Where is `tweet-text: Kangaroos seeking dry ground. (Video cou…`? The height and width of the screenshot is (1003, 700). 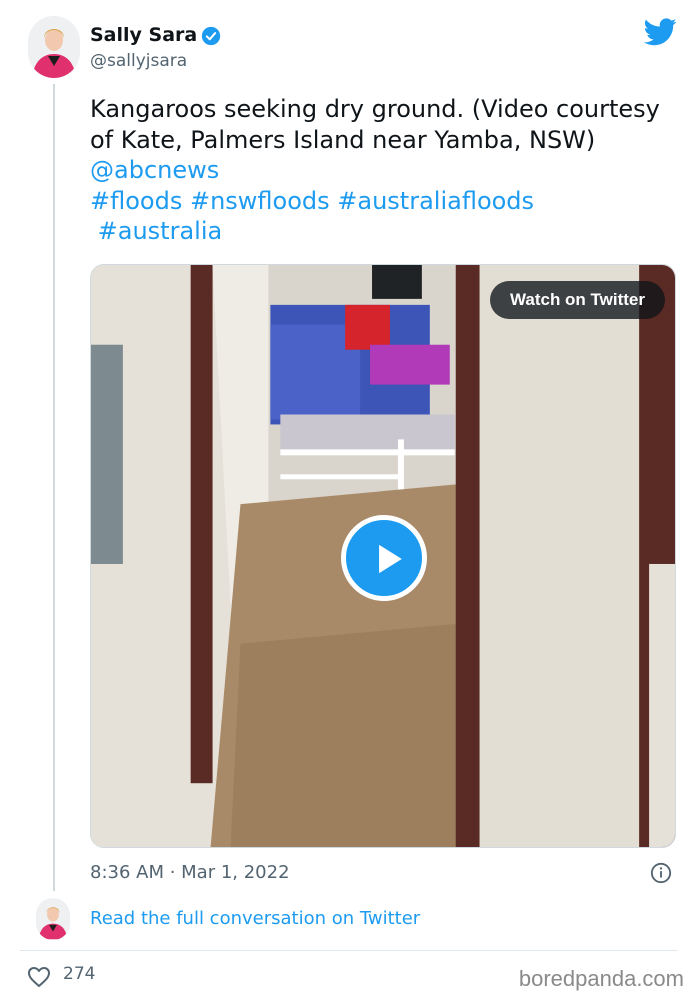
tweet-text: Kangaroos seeking dry ground. (Video cou… is located at coordinates (385, 170).